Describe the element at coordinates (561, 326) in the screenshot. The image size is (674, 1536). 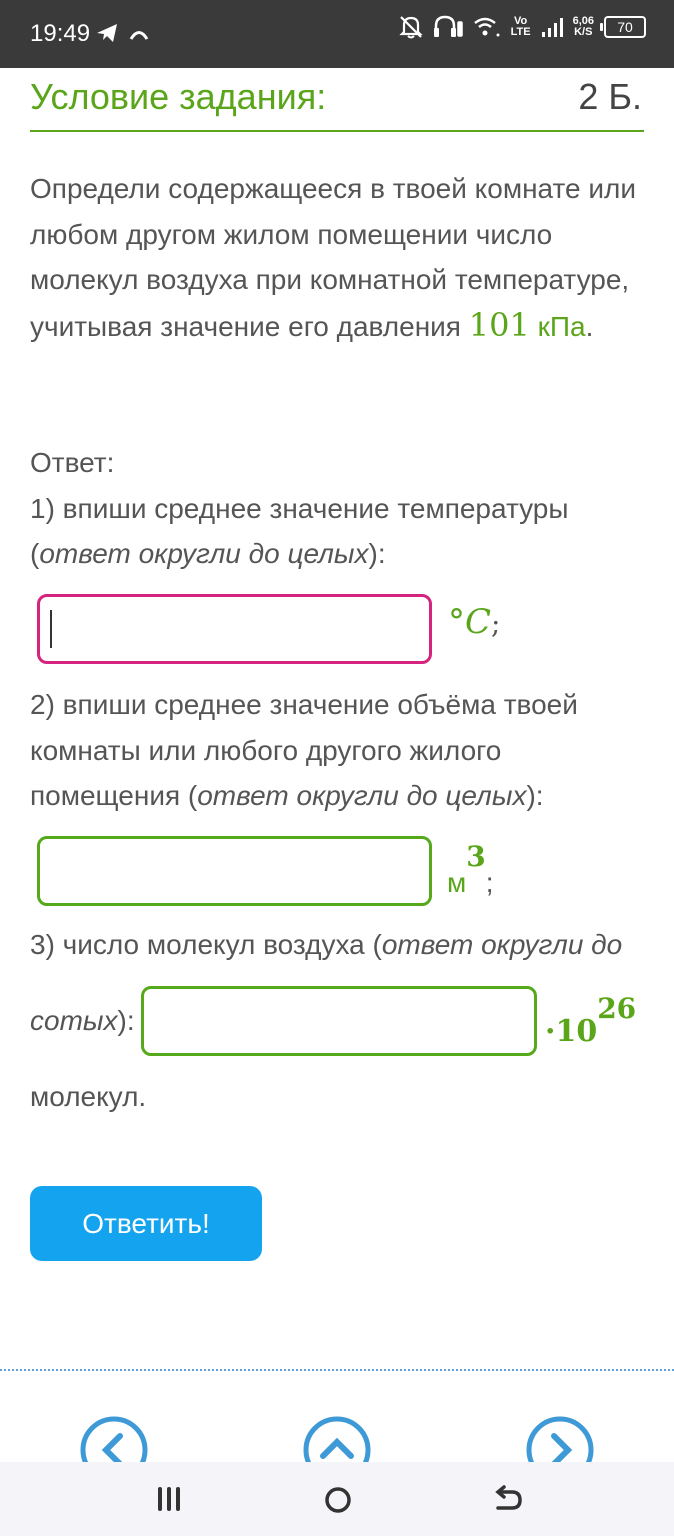
I see `pressure-unit: кПа` at that location.